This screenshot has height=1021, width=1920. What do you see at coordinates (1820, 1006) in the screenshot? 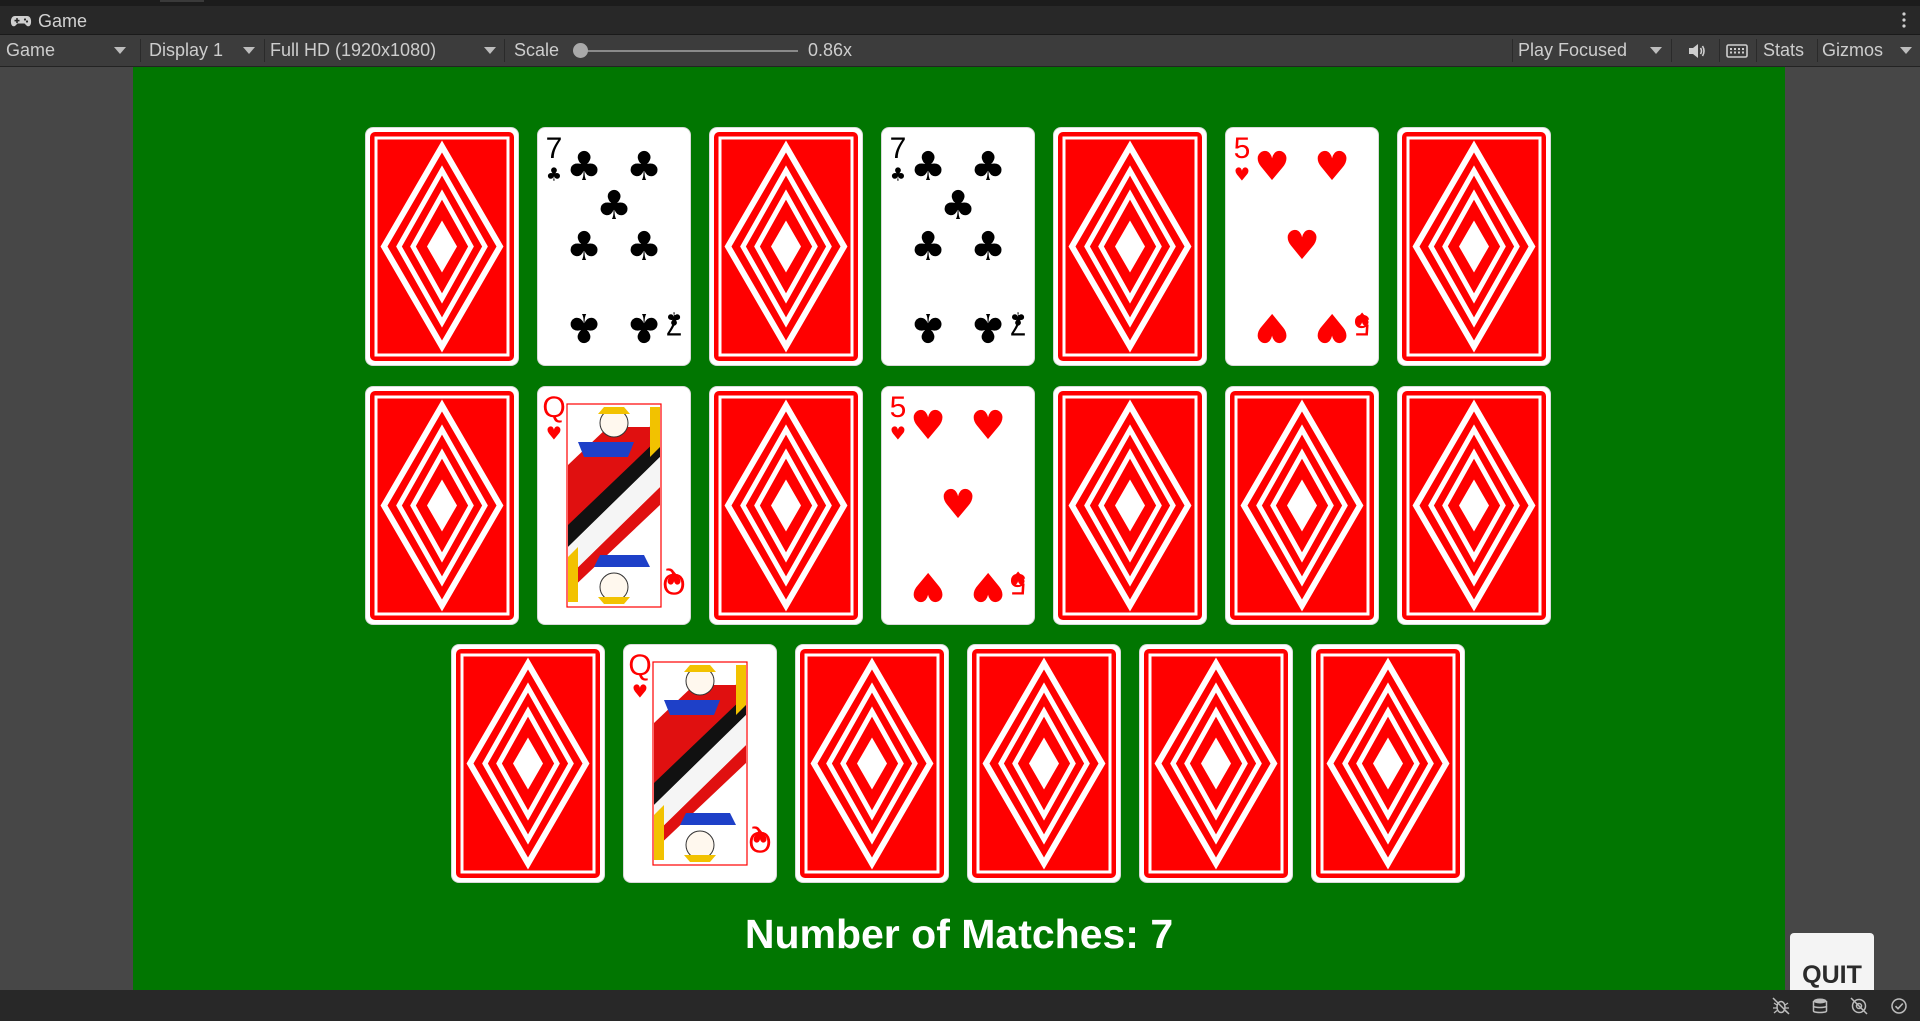
I see `database-icon` at bounding box center [1820, 1006].